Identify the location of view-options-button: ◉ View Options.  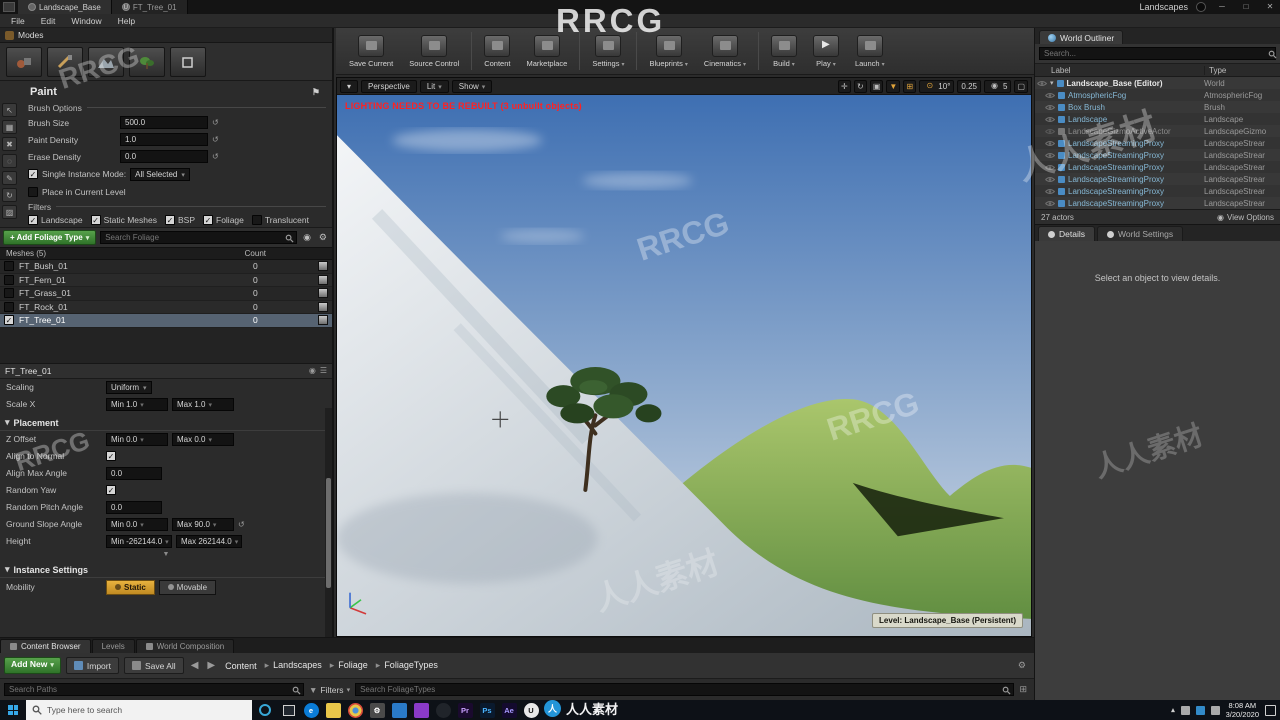
(1245, 217).